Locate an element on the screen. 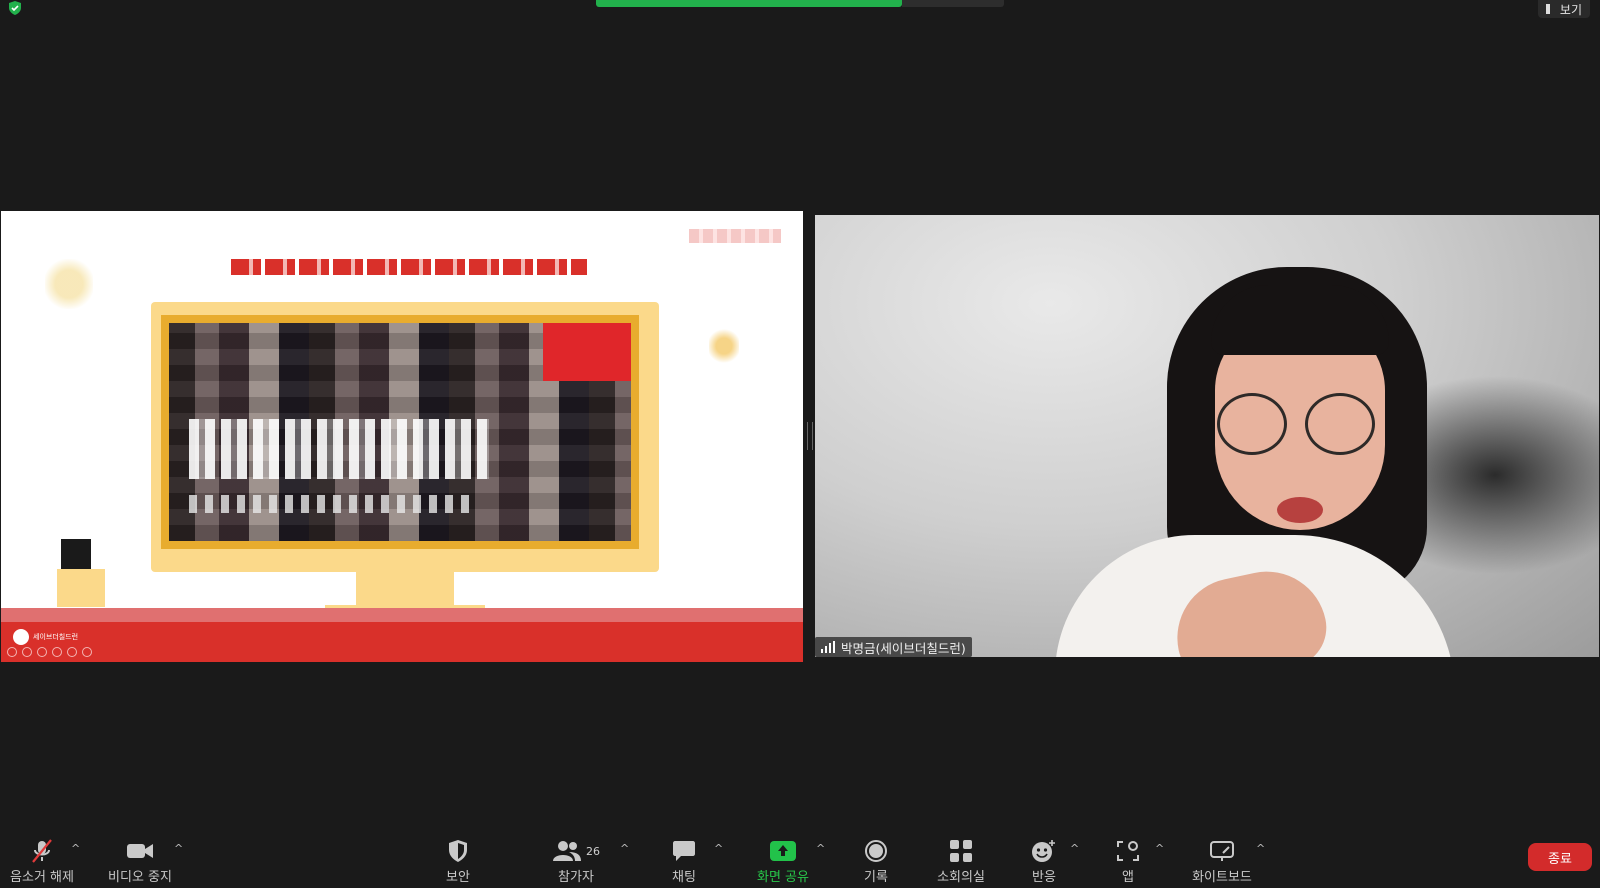  participants-icon: 26 is located at coordinates (576, 851).